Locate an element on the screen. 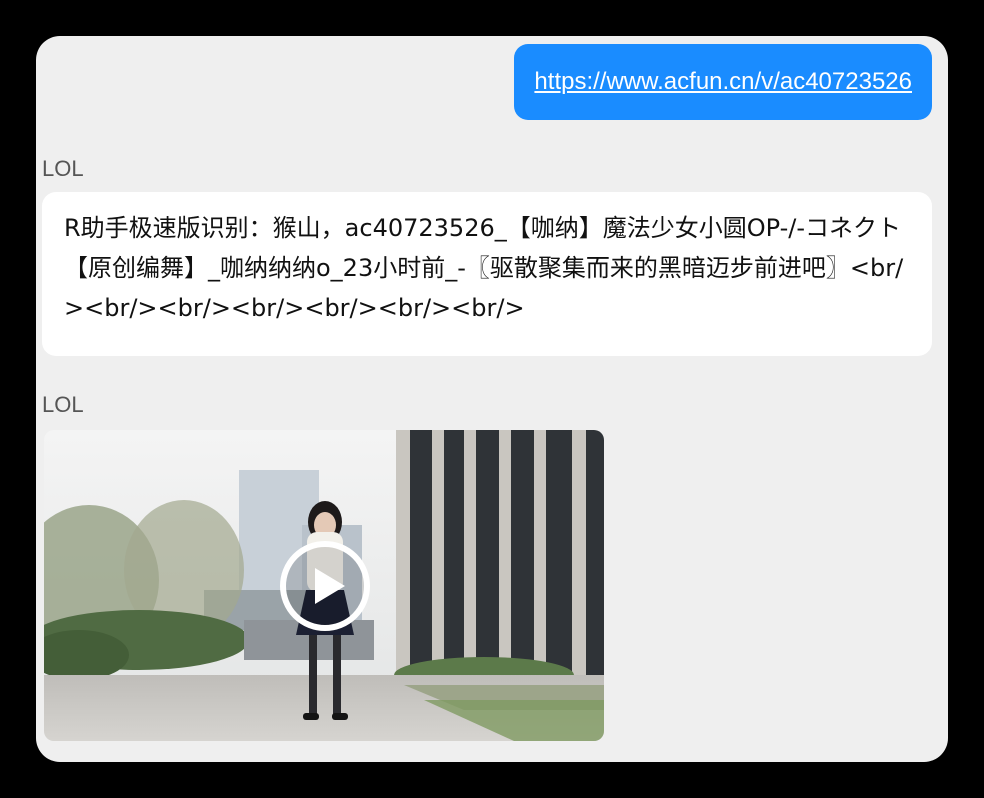  shared-link: https://www.acfun.cn/v/ac40723526 is located at coordinates (723, 82).